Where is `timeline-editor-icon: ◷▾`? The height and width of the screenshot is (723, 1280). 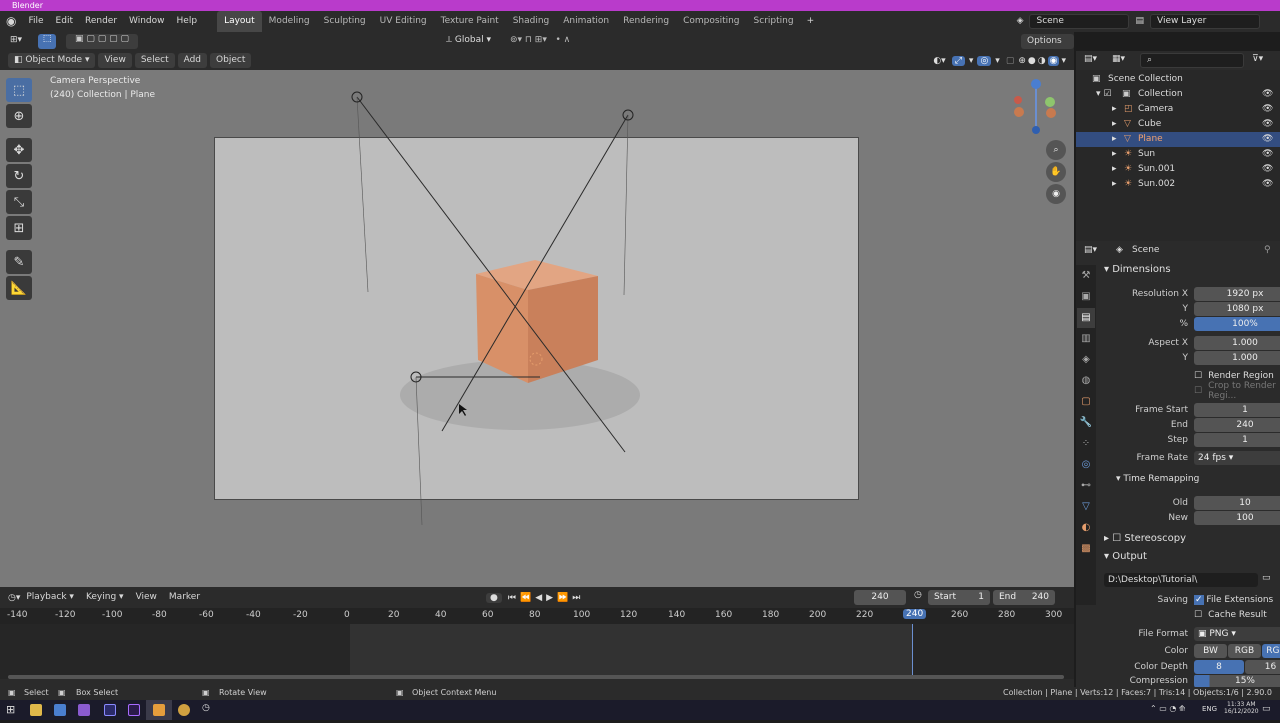 timeline-editor-icon: ◷▾ is located at coordinates (14, 598).